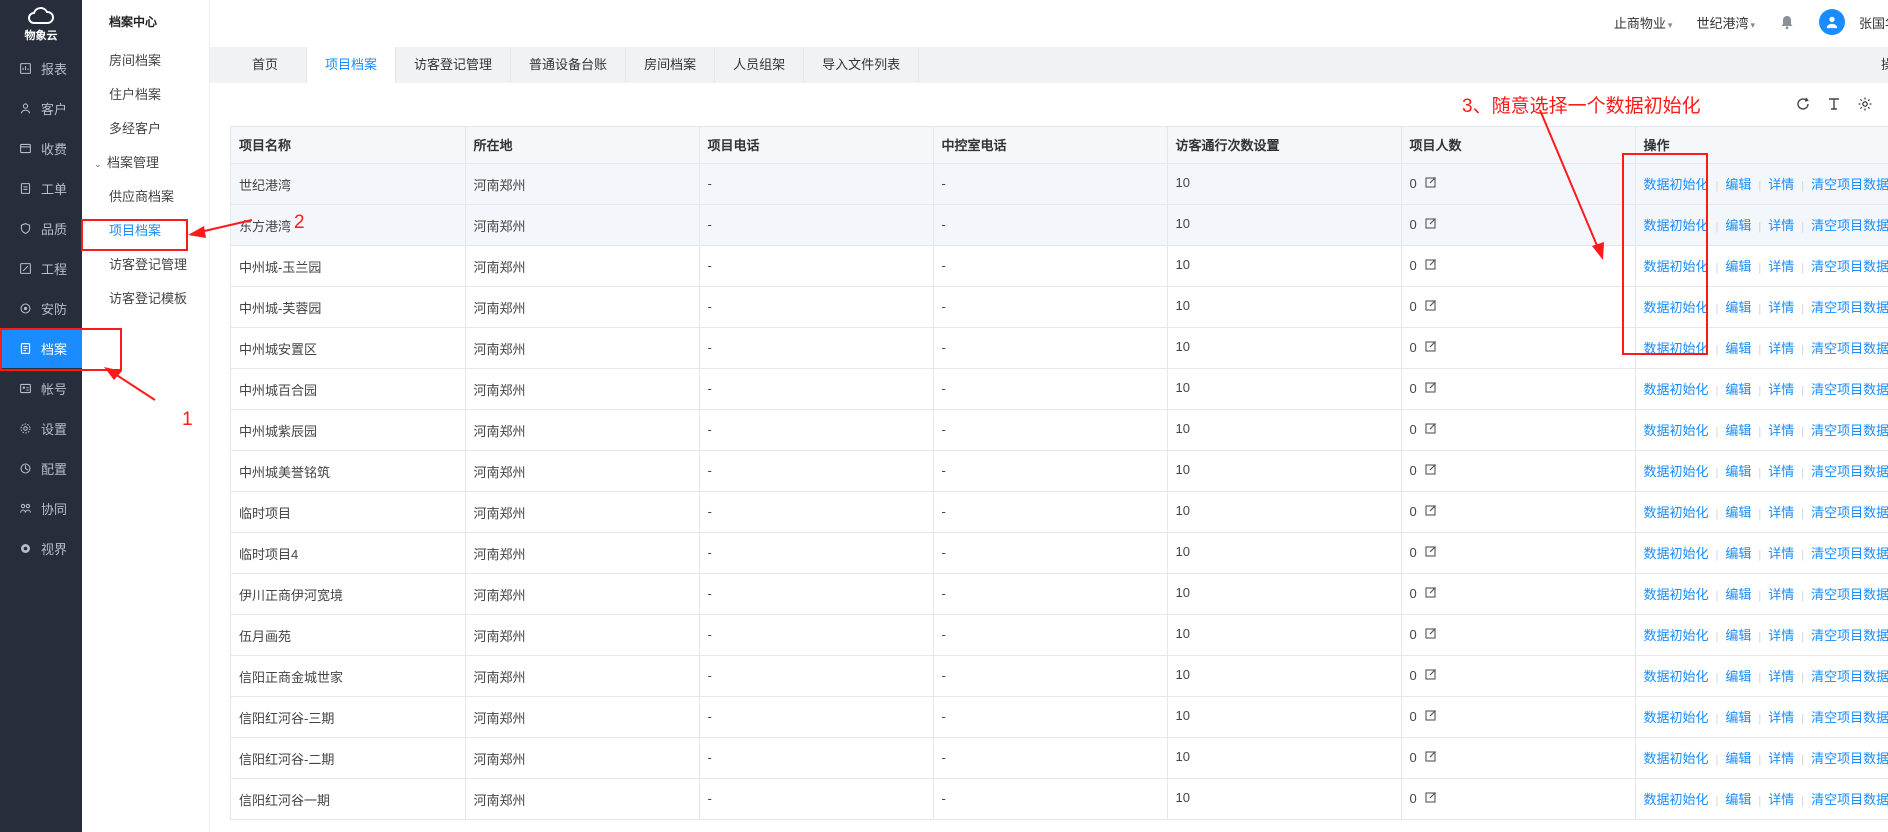 This screenshot has width=1888, height=832. Describe the element at coordinates (816, 145) in the screenshot. I see `col-header-project-phone: 项目电话` at that location.